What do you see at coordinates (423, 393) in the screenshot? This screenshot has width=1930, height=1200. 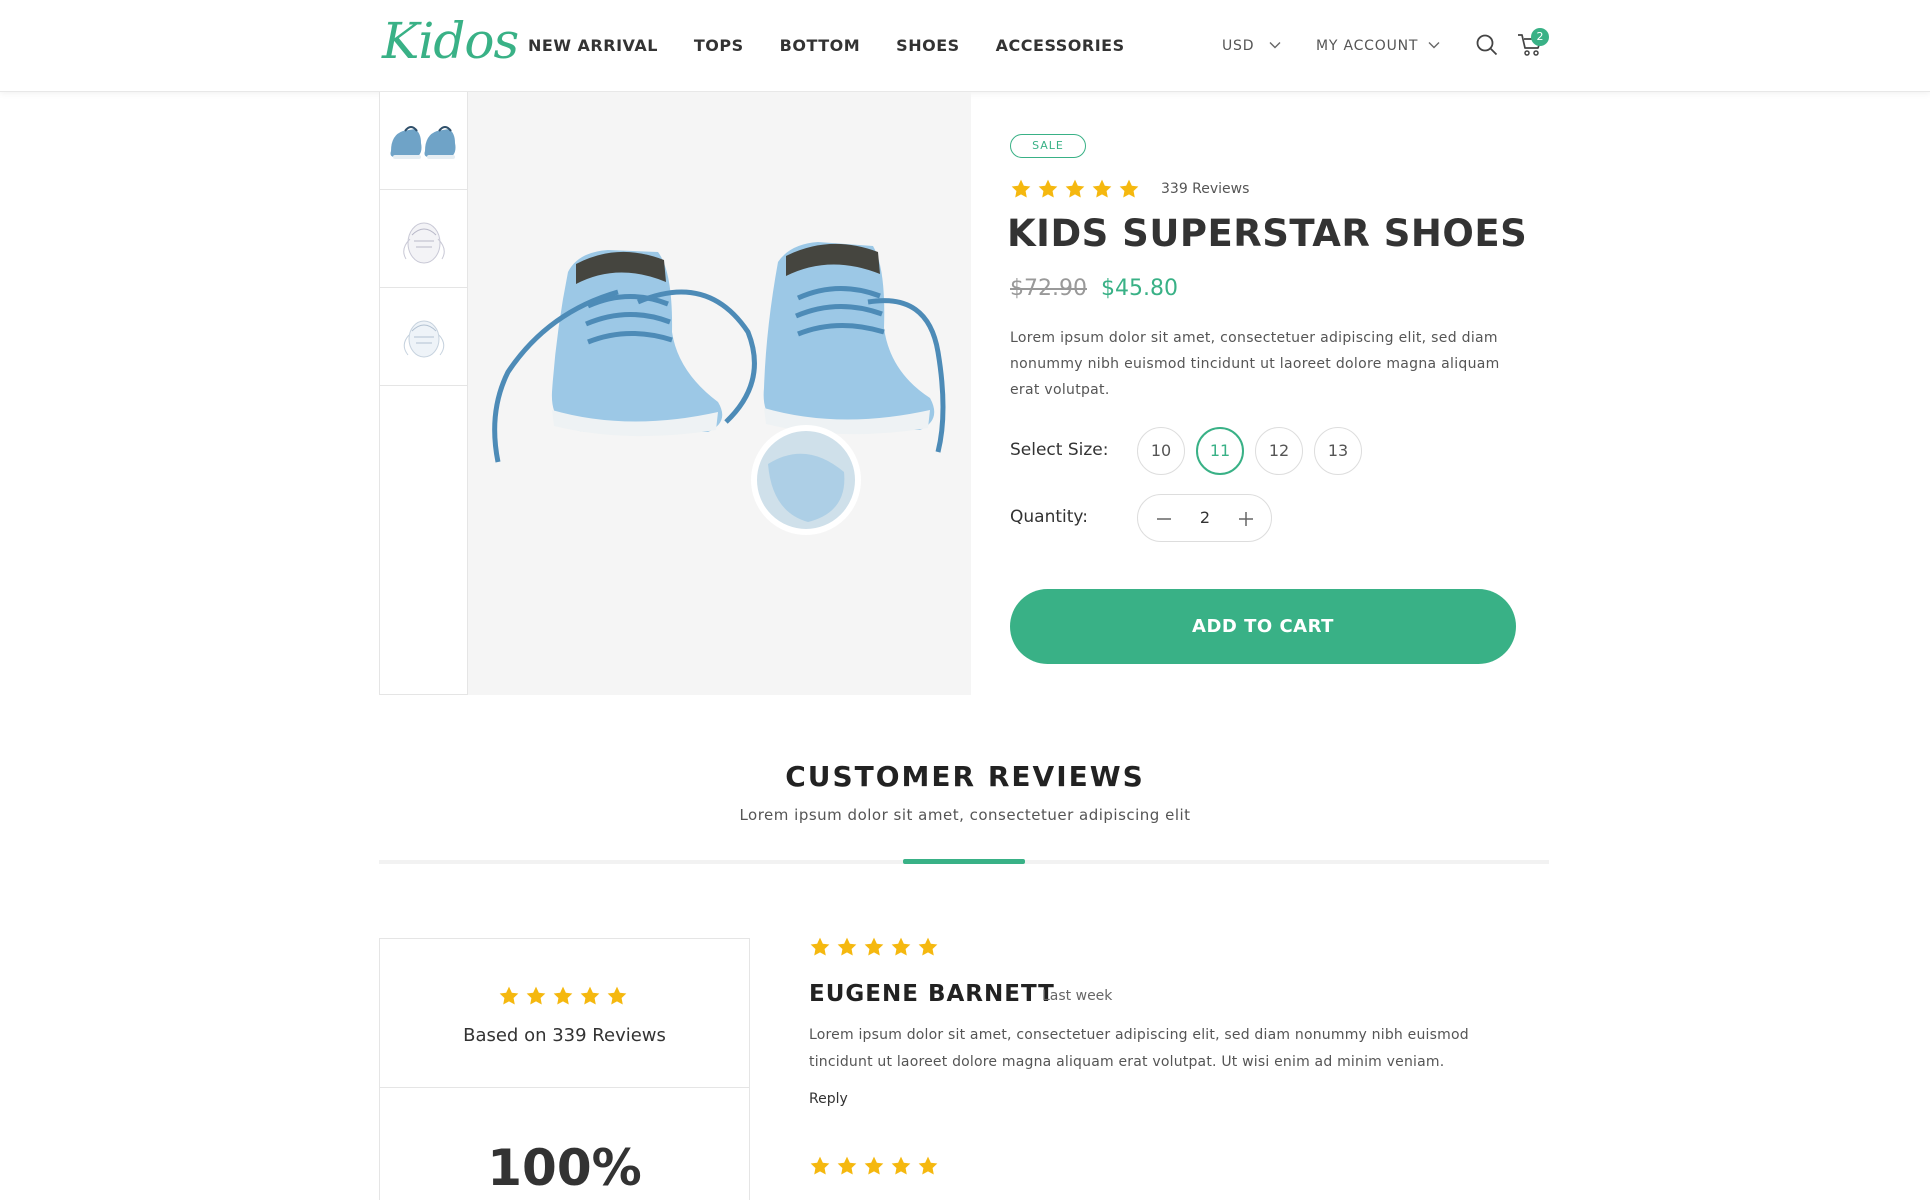 I see `thumbnail-list` at bounding box center [423, 393].